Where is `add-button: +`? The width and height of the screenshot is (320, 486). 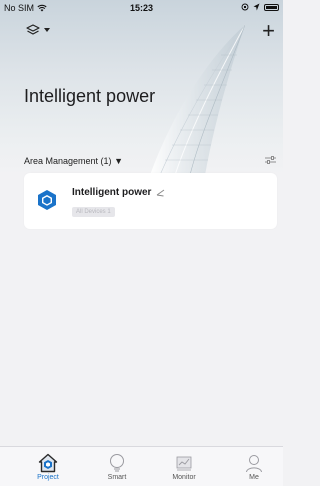
add-button: + is located at coordinates (268, 31).